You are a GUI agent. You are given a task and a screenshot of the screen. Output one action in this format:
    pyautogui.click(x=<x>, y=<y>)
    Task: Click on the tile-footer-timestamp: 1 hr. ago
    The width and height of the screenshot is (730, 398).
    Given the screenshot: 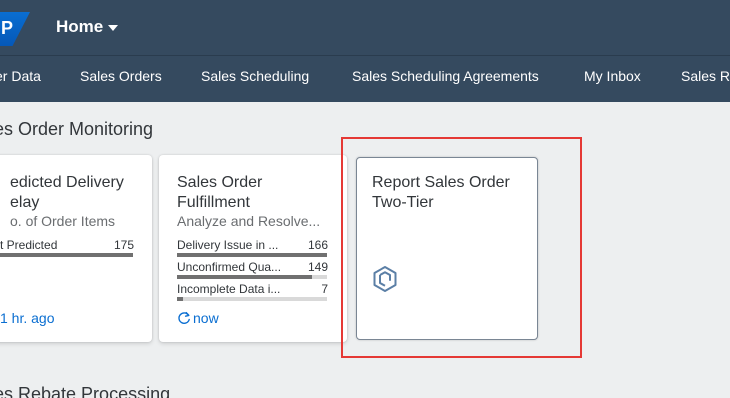 What is the action you would take?
    pyautogui.click(x=27, y=318)
    